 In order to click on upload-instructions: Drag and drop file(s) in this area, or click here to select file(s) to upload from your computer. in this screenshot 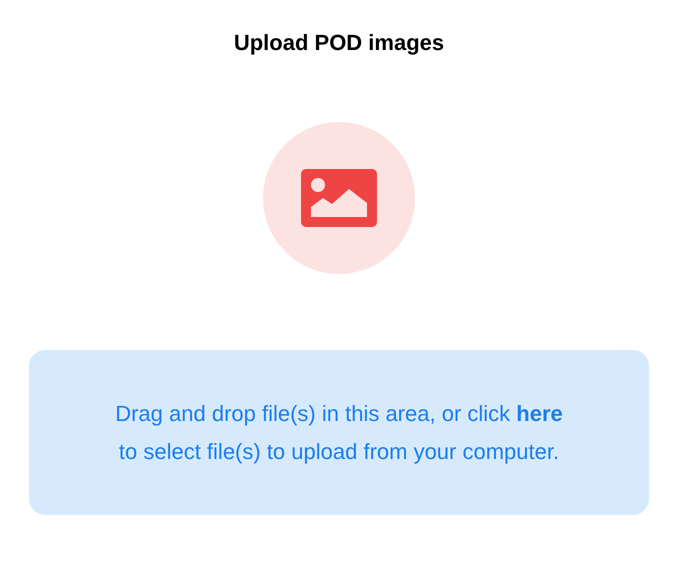, I will do `click(339, 433)`.